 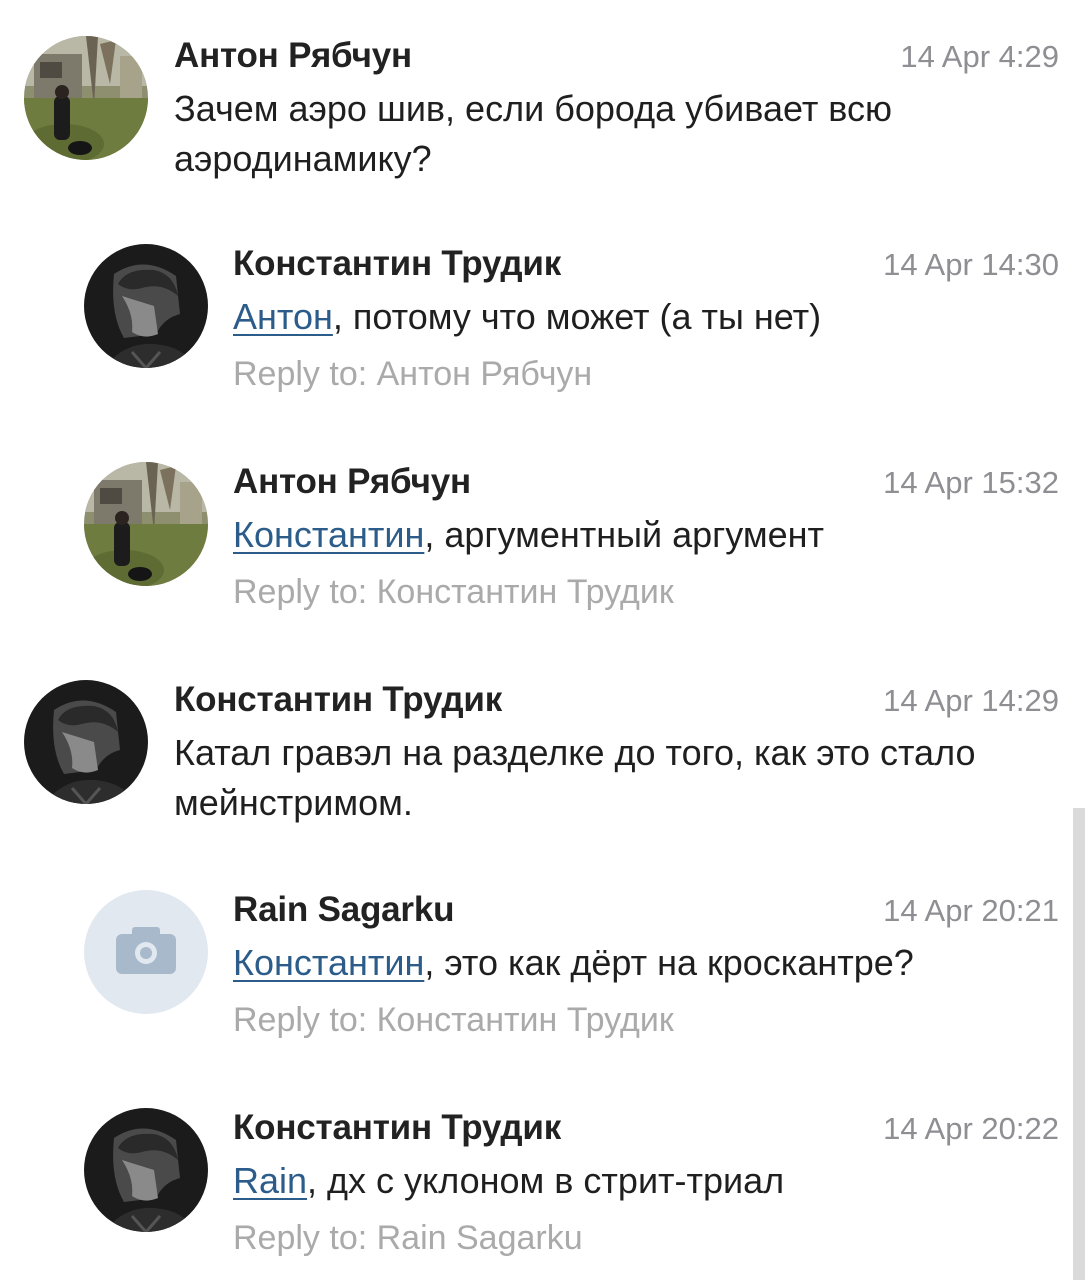 I want to click on comment-timestamp: 14 Apr 14:30, so click(x=971, y=264).